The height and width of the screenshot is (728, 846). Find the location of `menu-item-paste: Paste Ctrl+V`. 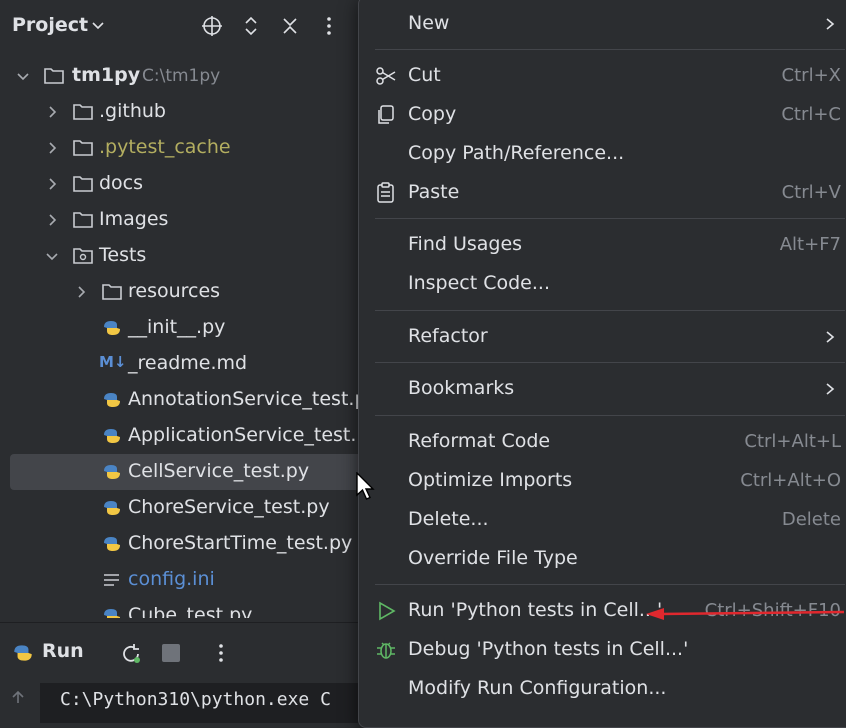

menu-item-paste: Paste Ctrl+V is located at coordinates (602, 193).